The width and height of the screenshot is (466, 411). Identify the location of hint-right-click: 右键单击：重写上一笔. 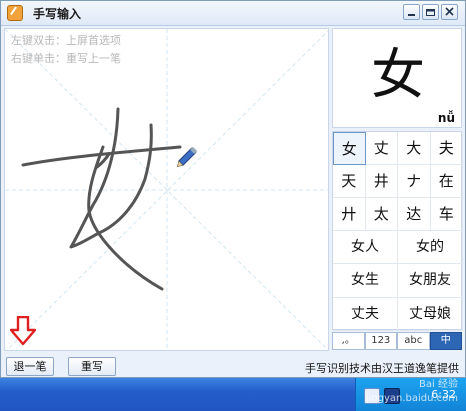
(66, 58).